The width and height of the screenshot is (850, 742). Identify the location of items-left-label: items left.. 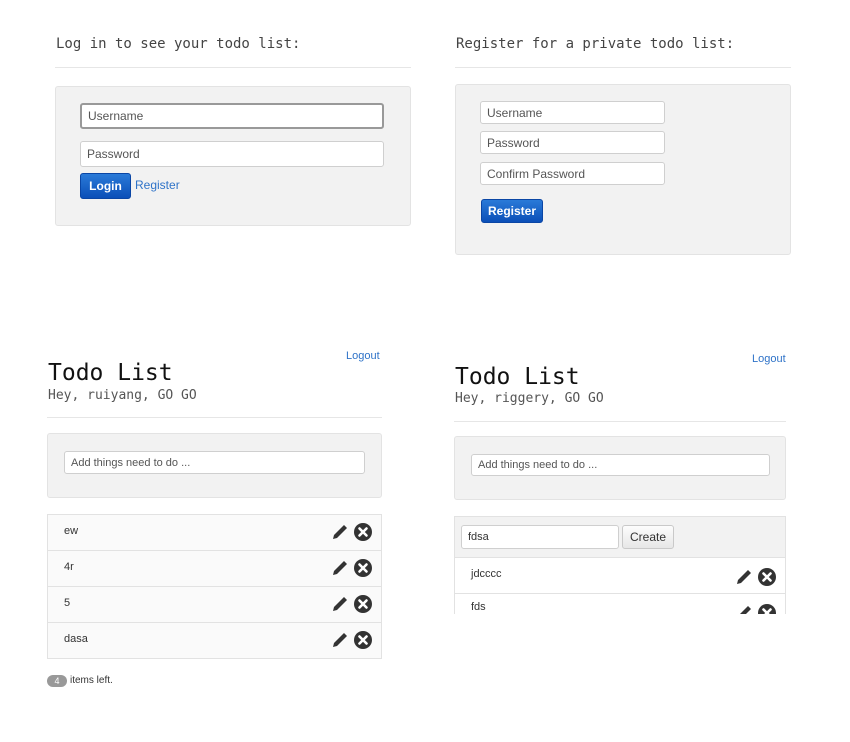
(91, 680).